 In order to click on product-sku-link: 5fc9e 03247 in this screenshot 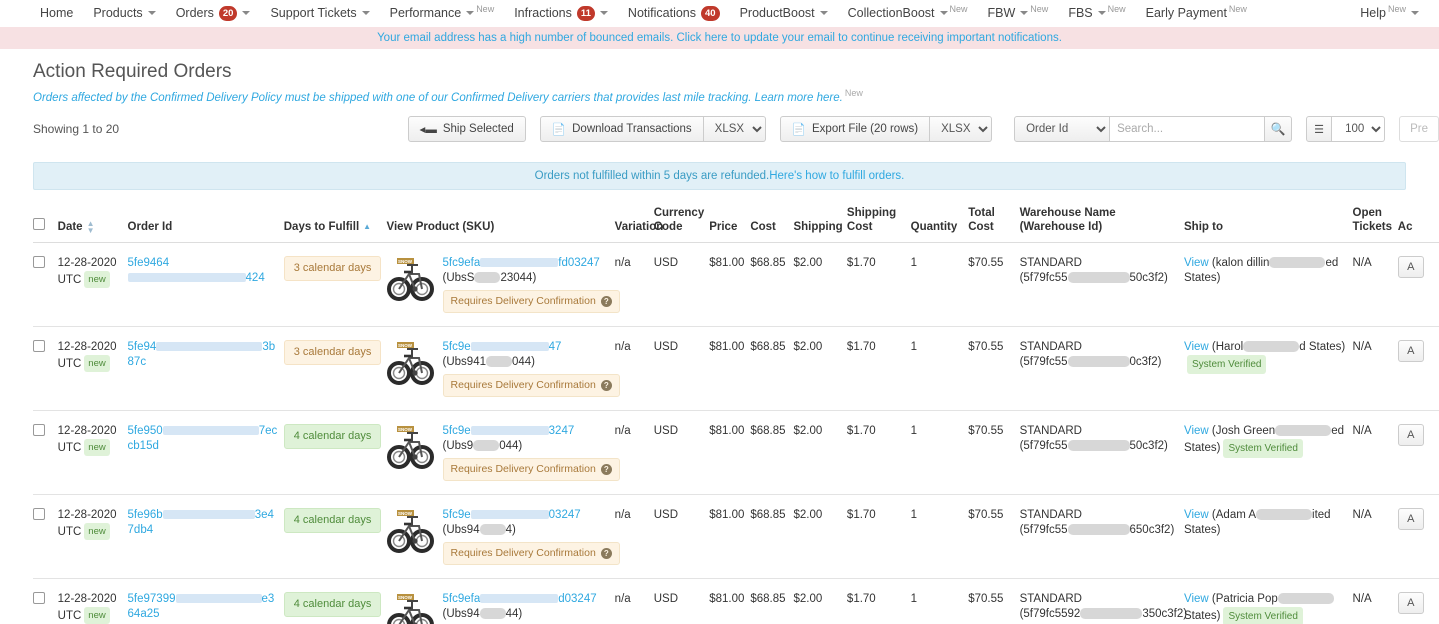, I will do `click(526, 515)`.